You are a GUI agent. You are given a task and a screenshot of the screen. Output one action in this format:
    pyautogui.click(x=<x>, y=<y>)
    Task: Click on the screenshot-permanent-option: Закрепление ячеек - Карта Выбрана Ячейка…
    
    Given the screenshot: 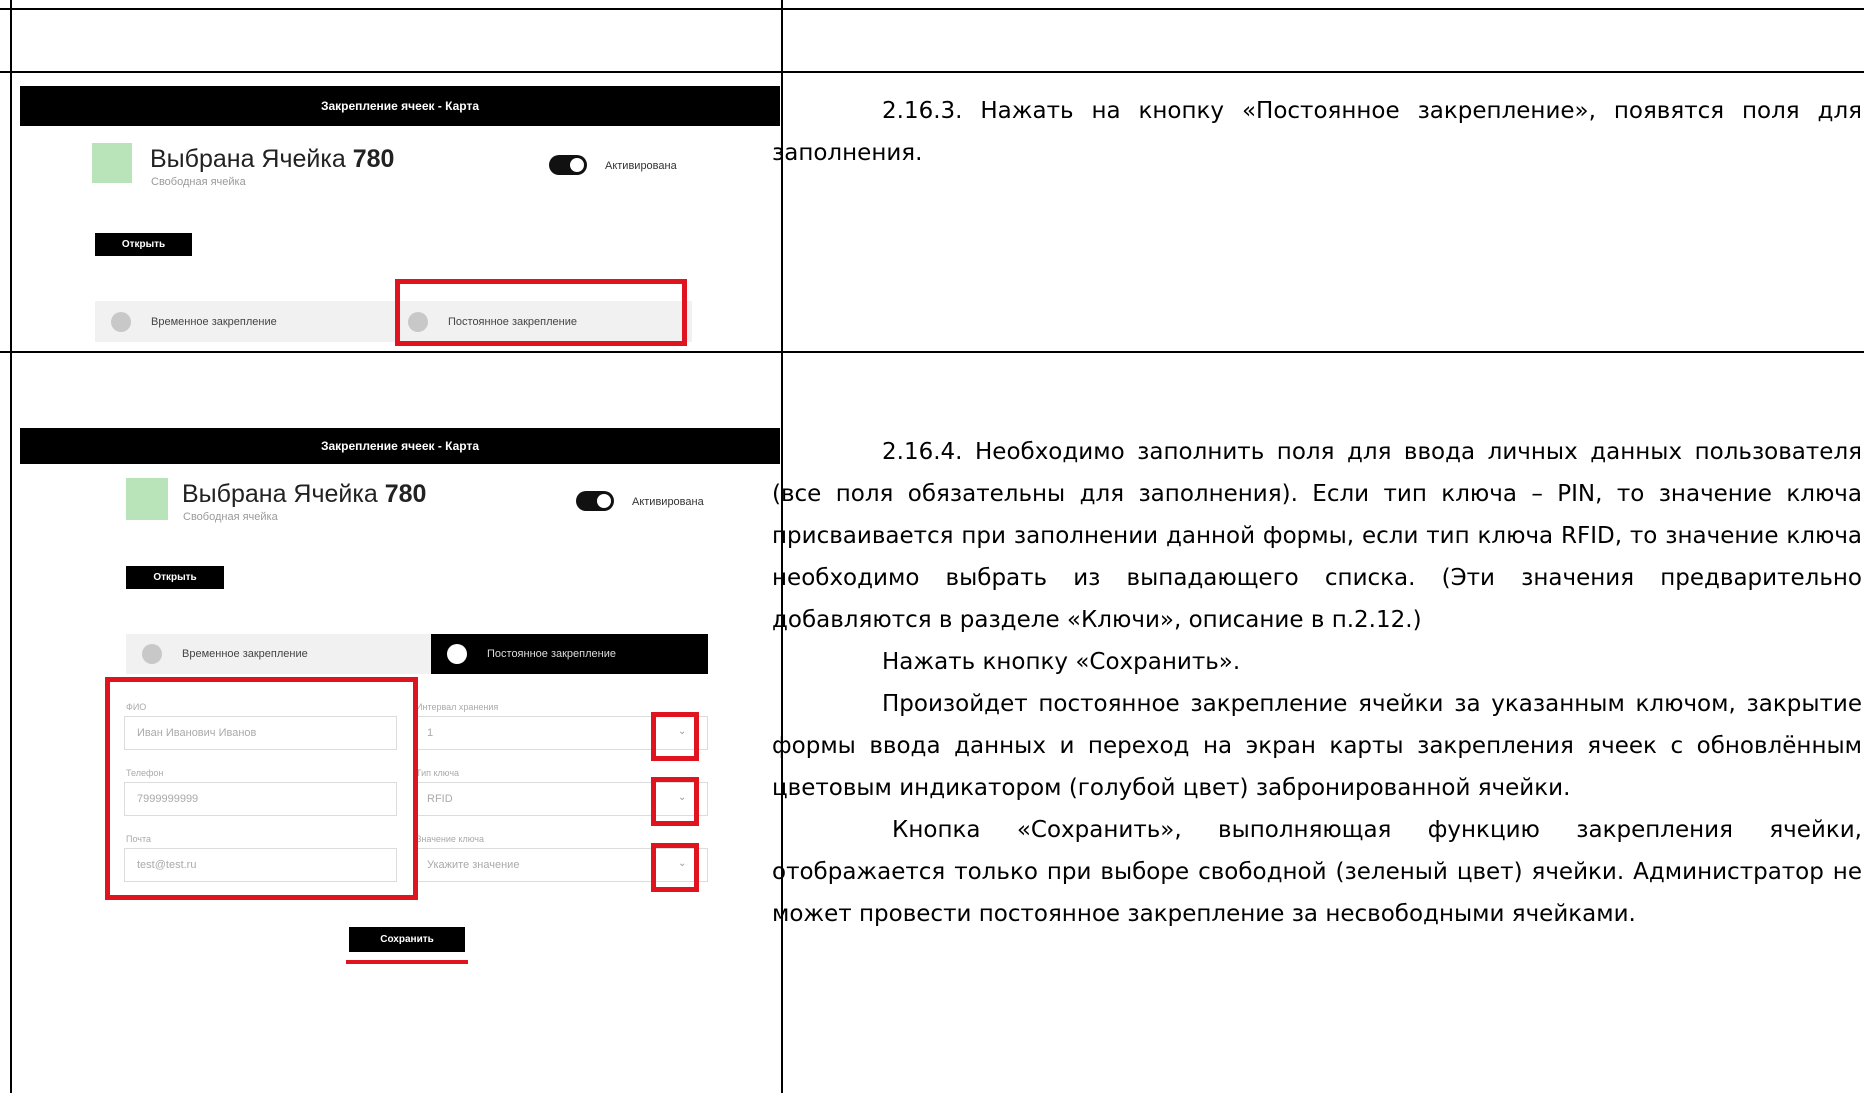 What is the action you would take?
    pyautogui.click(x=400, y=217)
    